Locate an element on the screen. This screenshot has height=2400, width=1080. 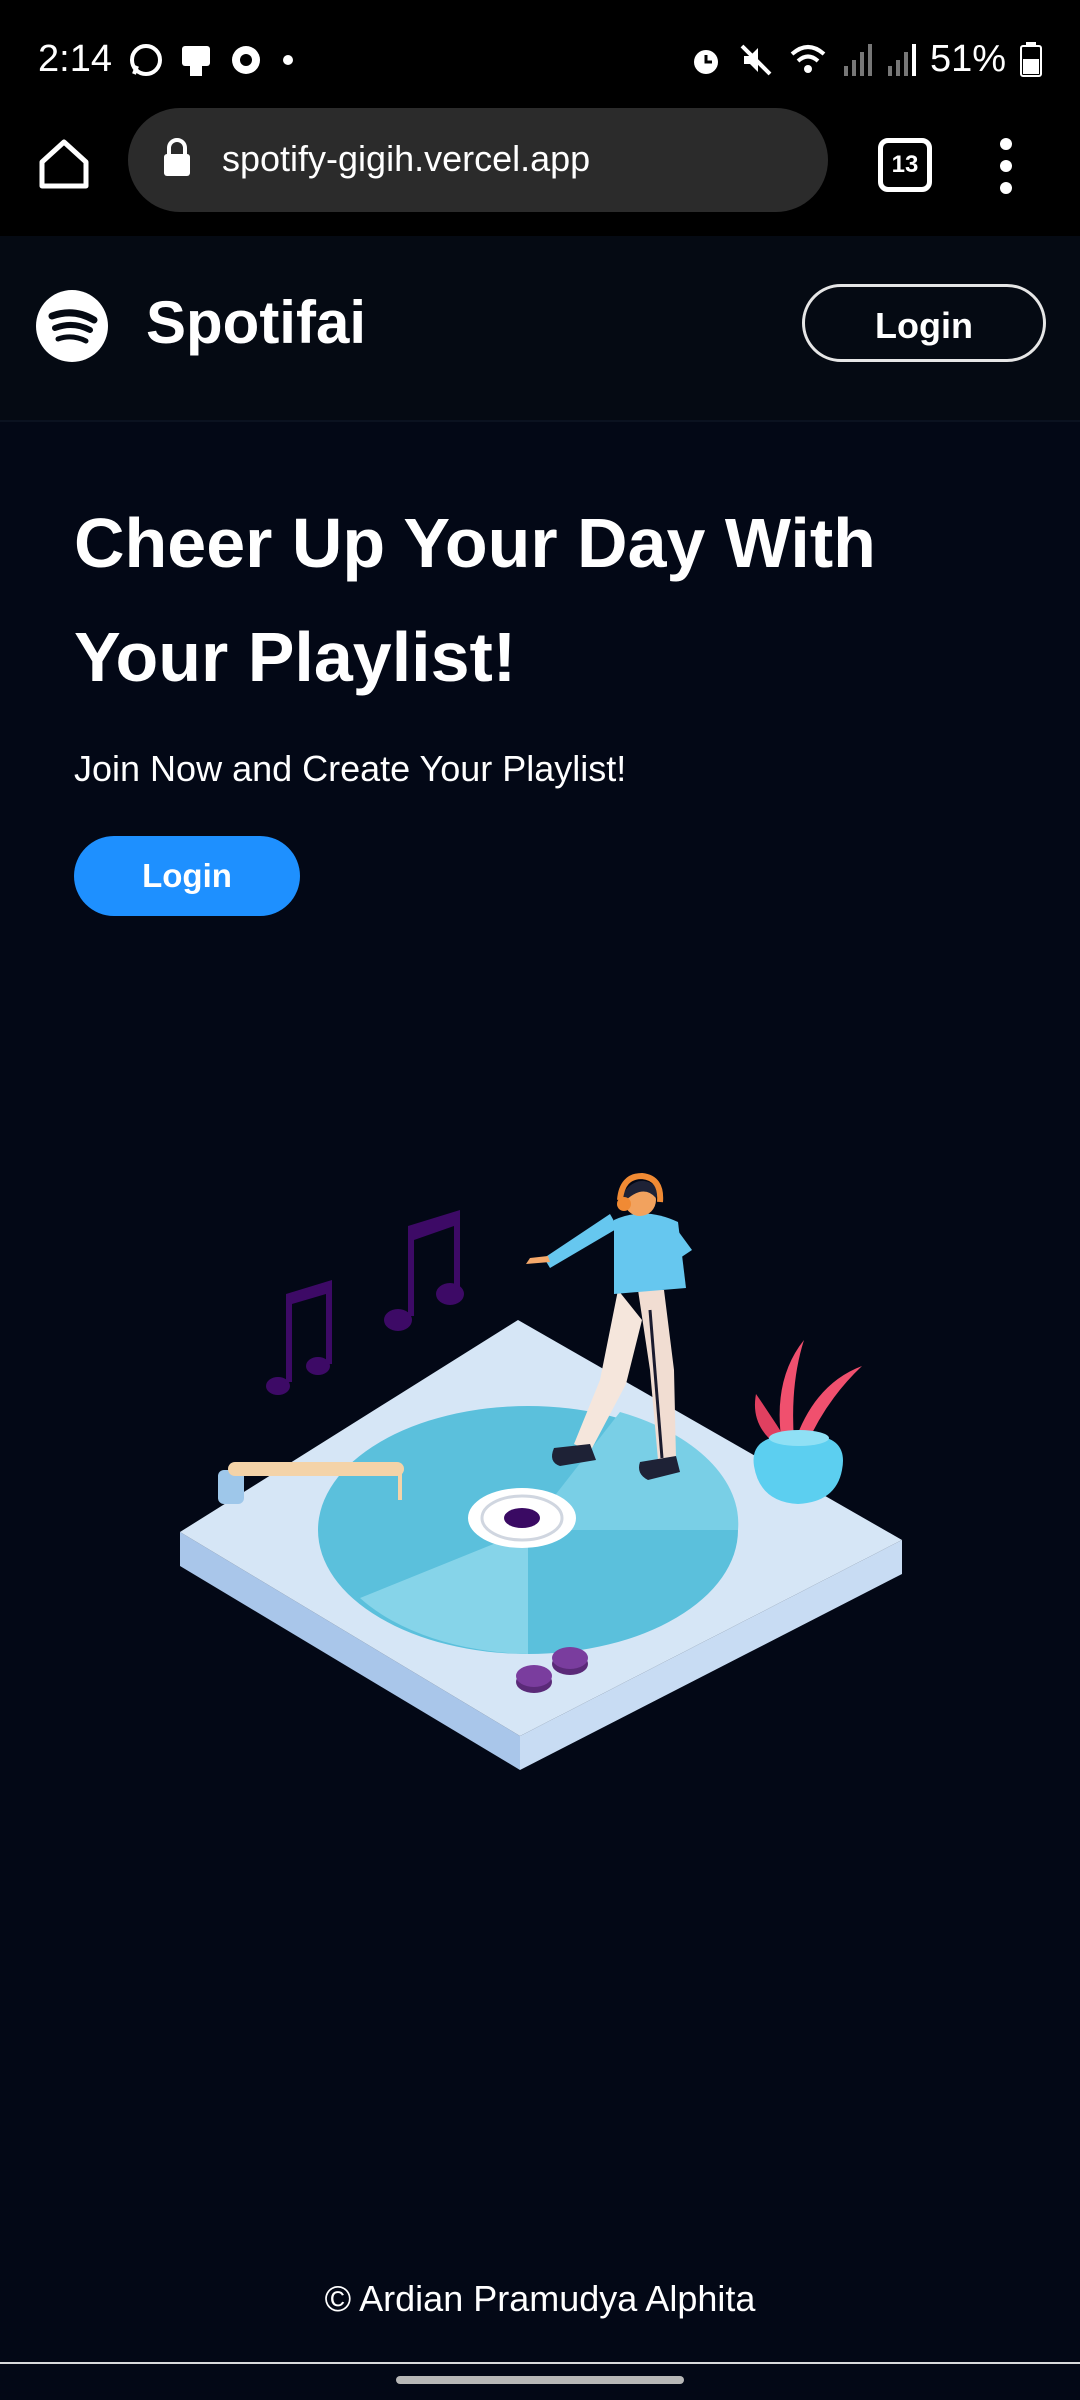
more-menu-icon is located at coordinates (1006, 166).